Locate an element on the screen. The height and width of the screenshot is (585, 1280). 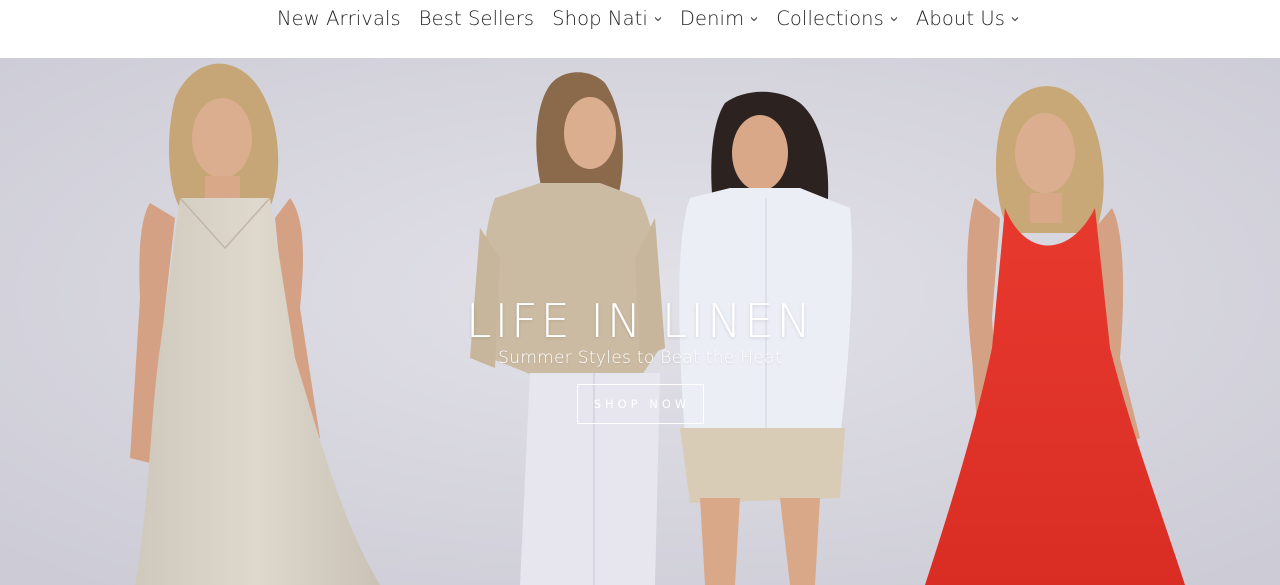
nav-item-label: New Arrivals is located at coordinates (338, 18).